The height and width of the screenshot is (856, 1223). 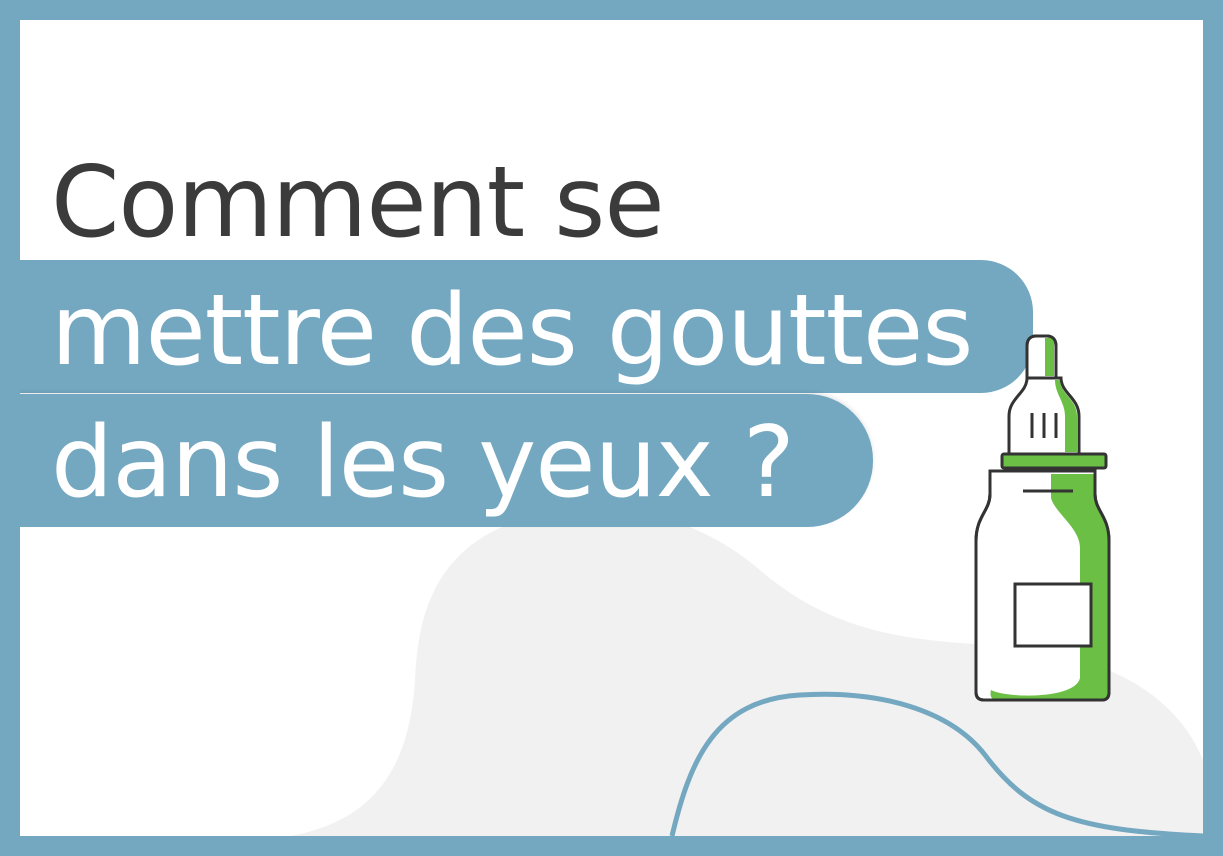 I want to click on title-line-1: Comment se, so click(x=358, y=203).